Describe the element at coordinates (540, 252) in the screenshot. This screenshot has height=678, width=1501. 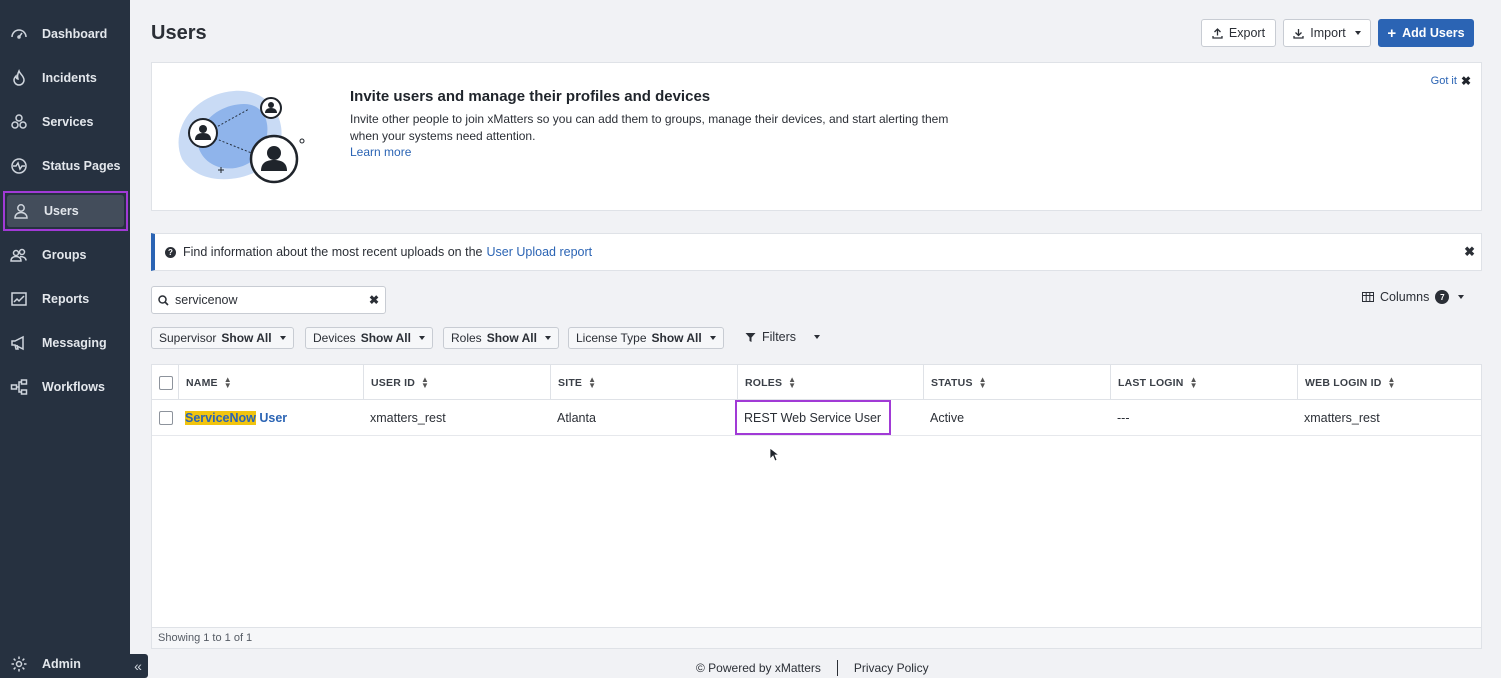
I see `user-upload-report-link: User Upload report` at that location.